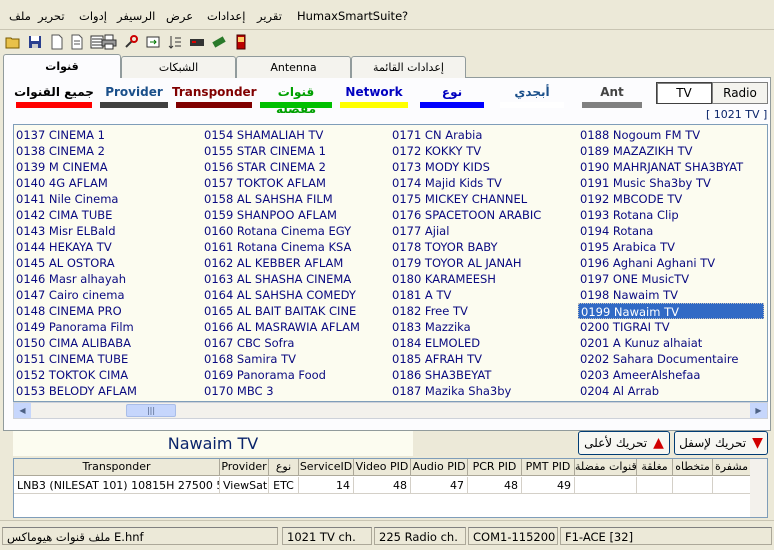 The image size is (774, 550). I want to click on col-header-skipped: متخطاه, so click(693, 467).